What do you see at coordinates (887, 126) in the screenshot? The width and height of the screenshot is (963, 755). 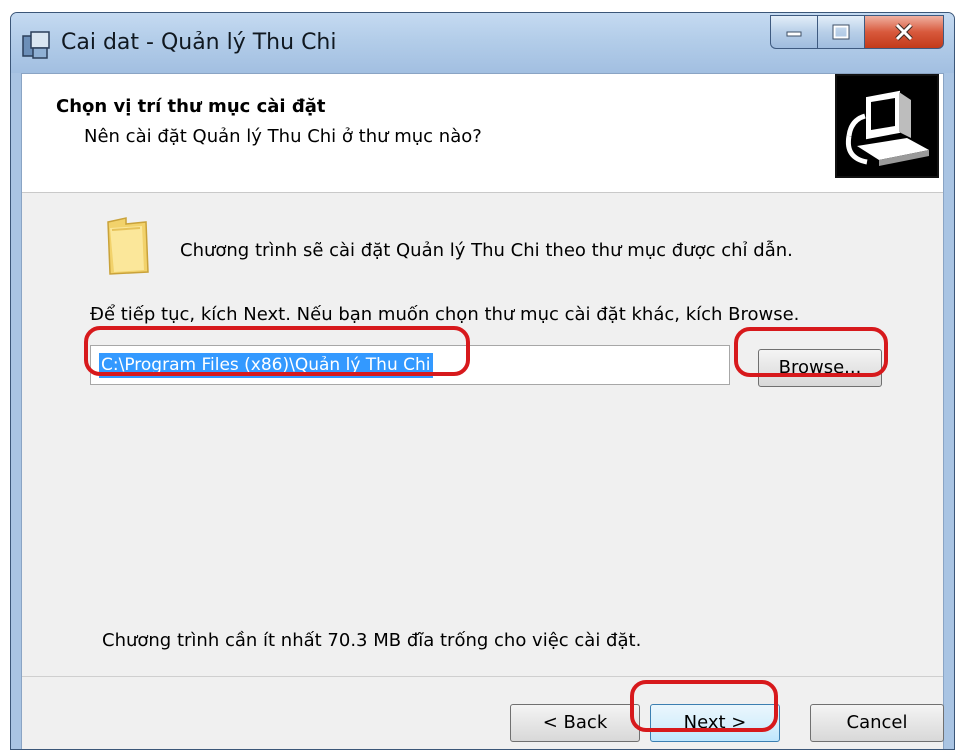 I see `installer-computer-icon` at bounding box center [887, 126].